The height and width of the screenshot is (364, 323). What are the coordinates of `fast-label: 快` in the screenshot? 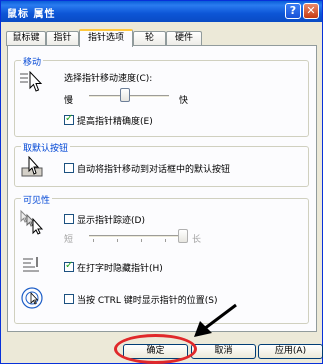 It's located at (184, 101).